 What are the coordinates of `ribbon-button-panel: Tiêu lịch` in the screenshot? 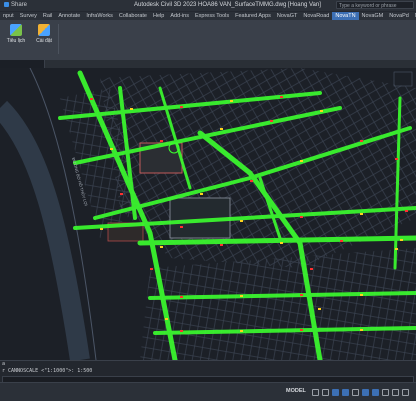 It's located at (16, 34).